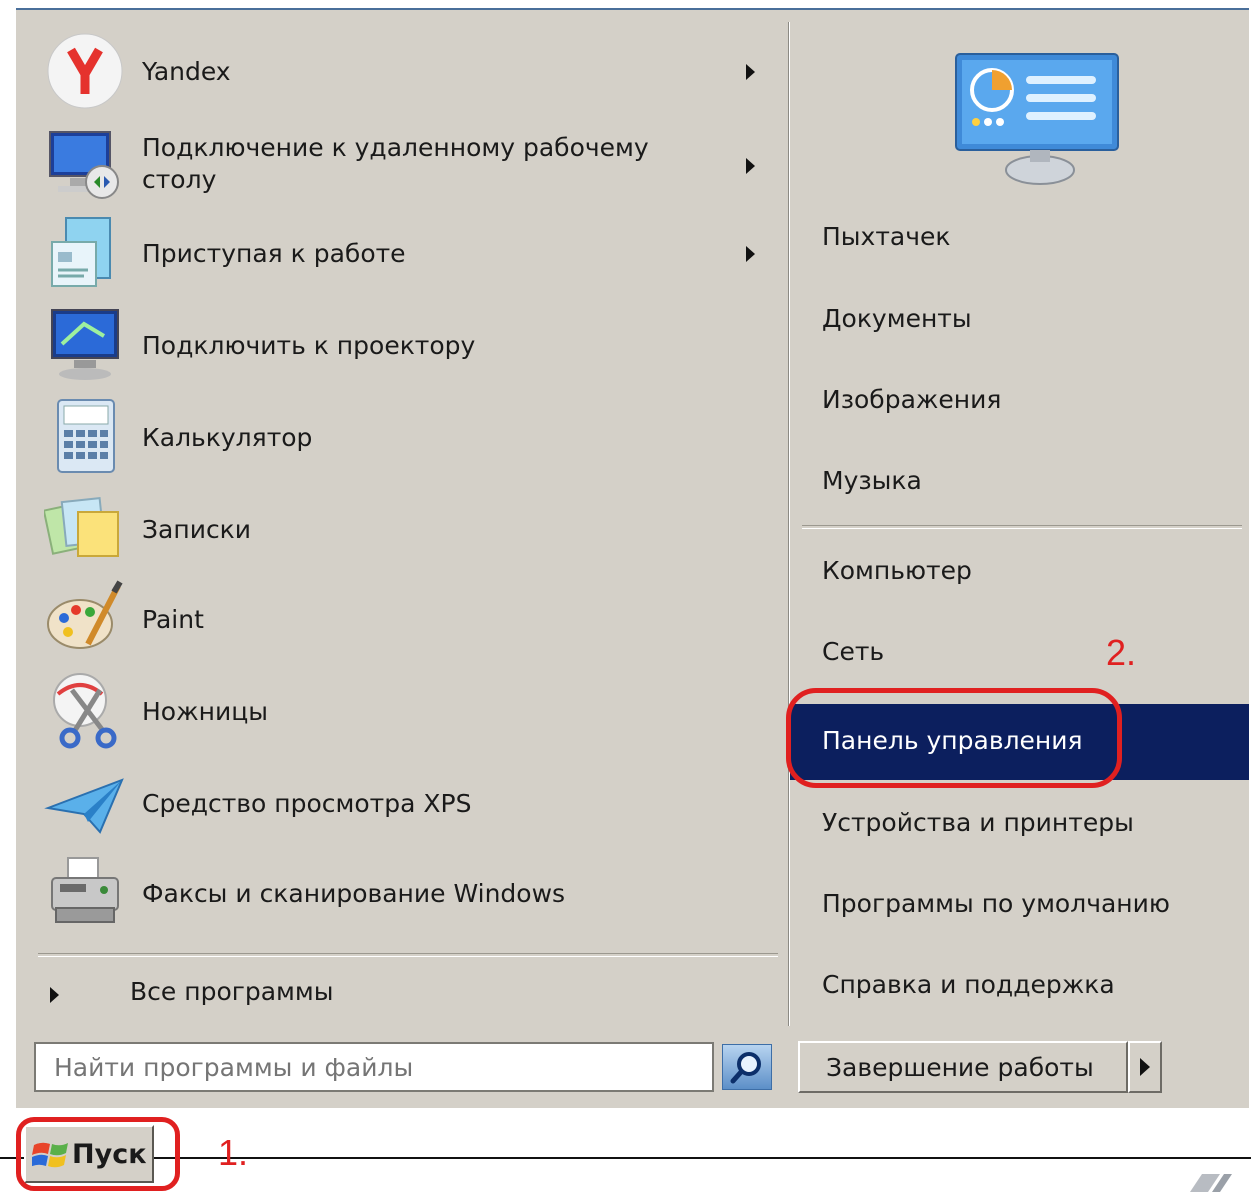  I want to click on place-label: Программы по умолчанию, so click(996, 903).